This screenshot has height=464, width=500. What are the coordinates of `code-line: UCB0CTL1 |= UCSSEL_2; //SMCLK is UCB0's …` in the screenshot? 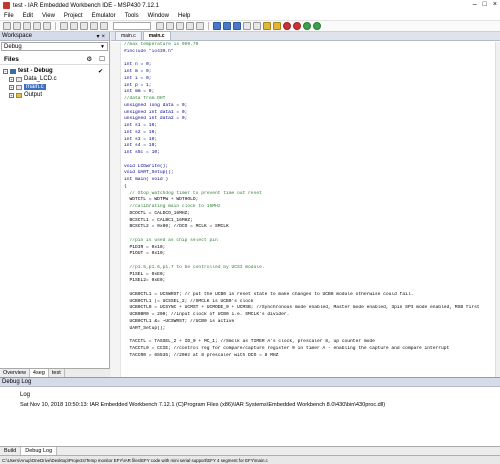 It's located at (189, 301).